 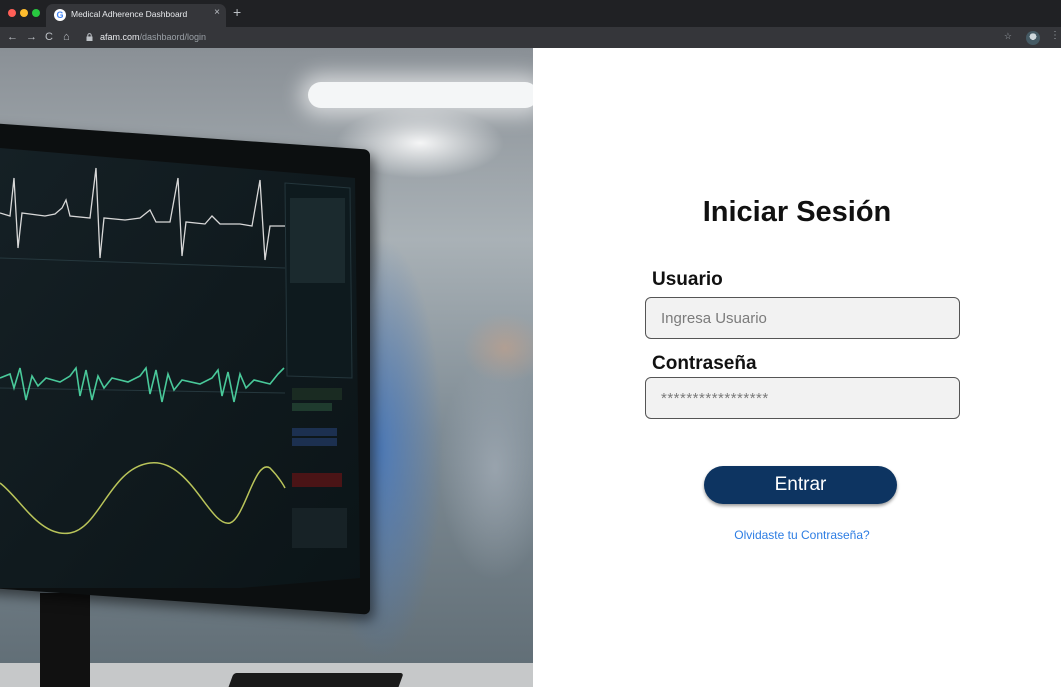 I want to click on password-input, so click(x=802, y=398).